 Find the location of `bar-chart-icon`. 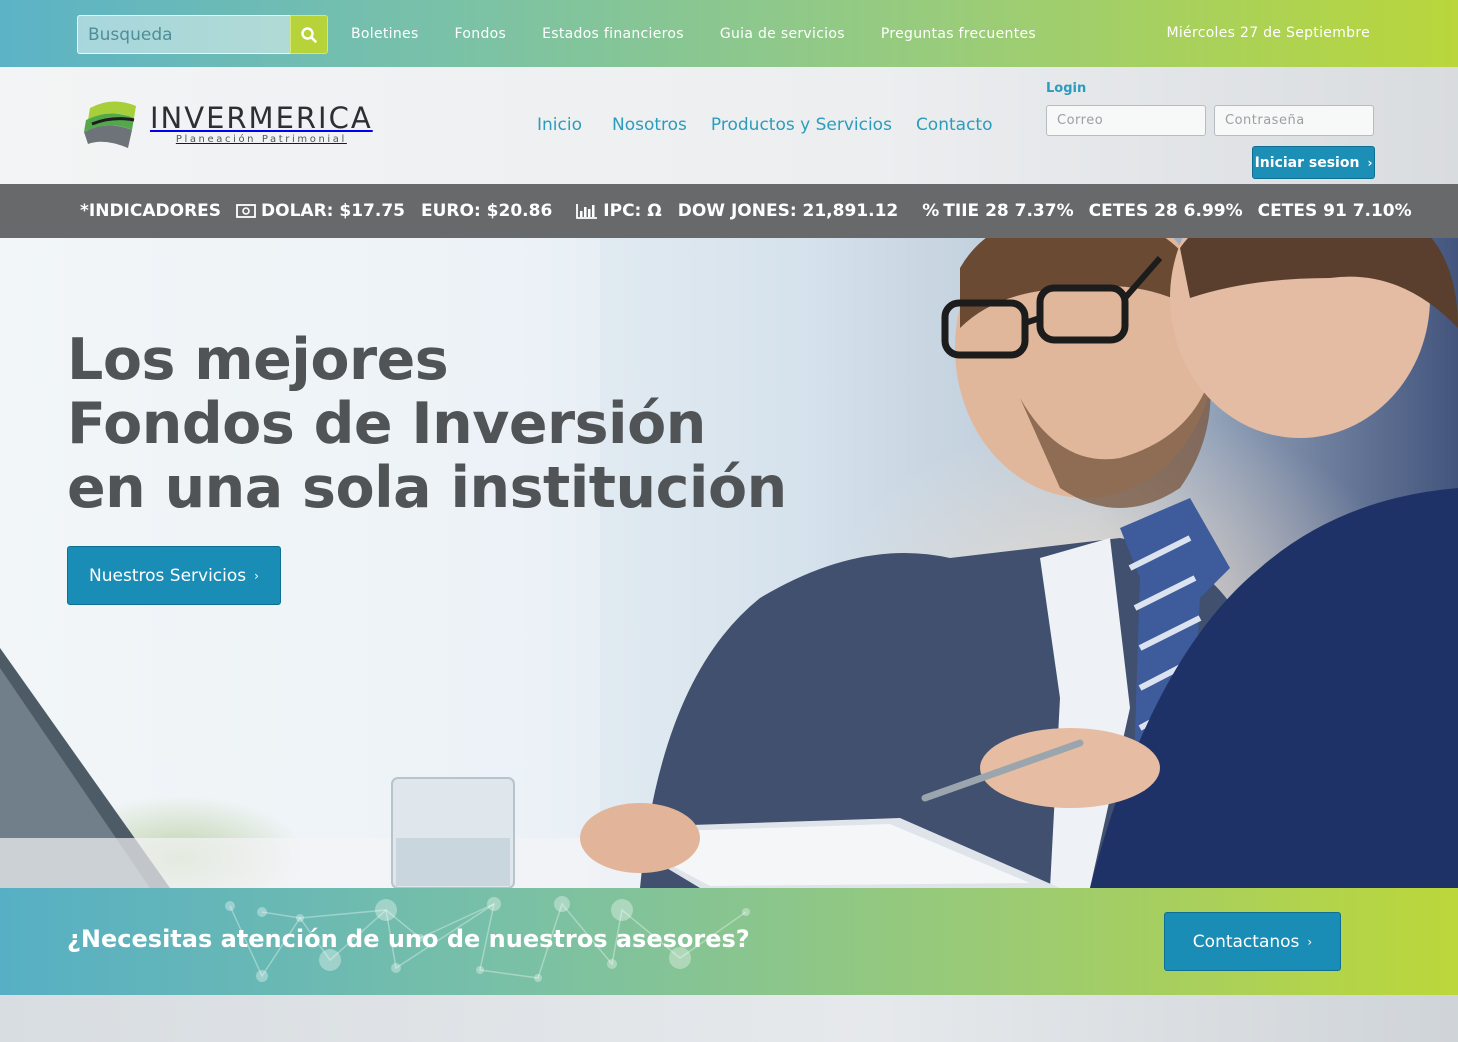

bar-chart-icon is located at coordinates (587, 211).